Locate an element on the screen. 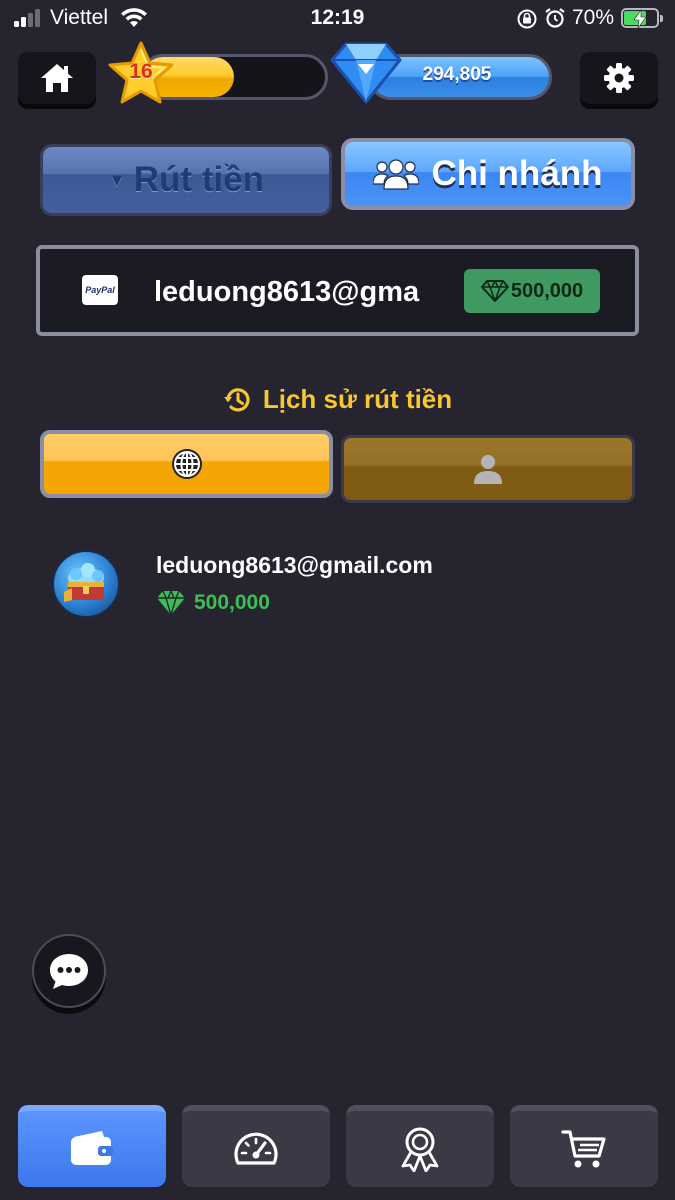 This screenshot has height=1200, width=675. tab-global-history is located at coordinates (186, 464).